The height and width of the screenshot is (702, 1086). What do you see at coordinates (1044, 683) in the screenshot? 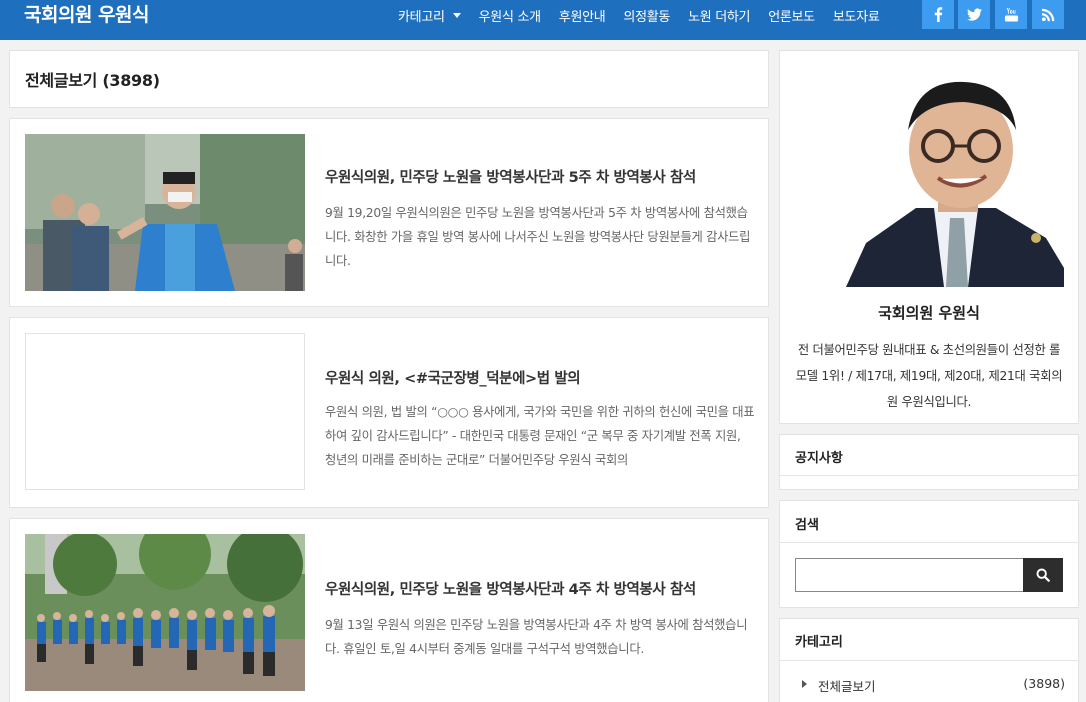
I see `category-count: (3898)` at bounding box center [1044, 683].